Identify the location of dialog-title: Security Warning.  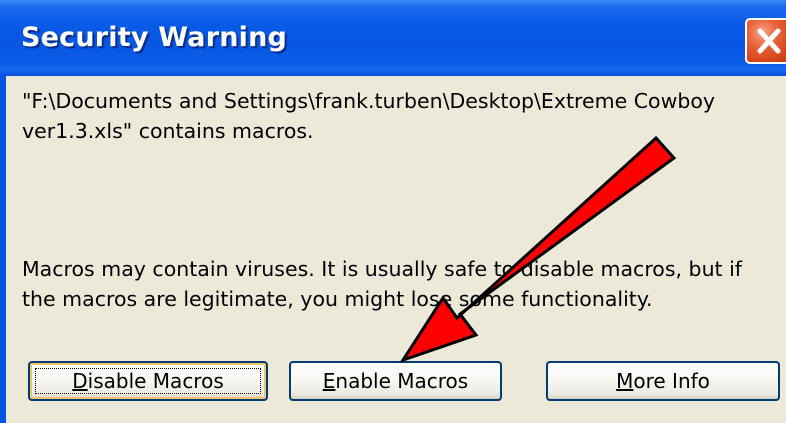
(154, 37).